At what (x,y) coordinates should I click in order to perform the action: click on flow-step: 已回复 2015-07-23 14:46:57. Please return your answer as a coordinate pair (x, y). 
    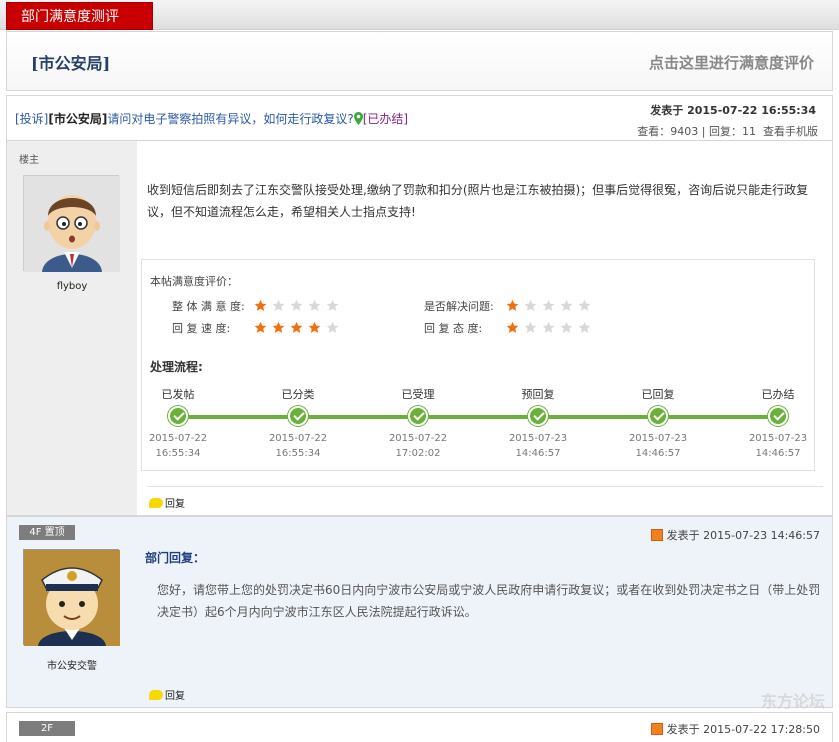
    Looking at the image, I should click on (658, 423).